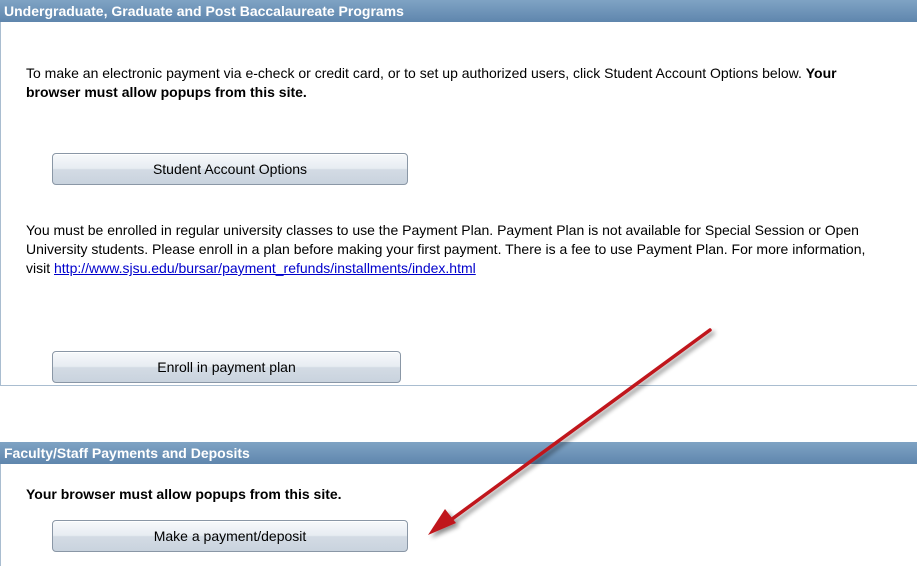 This screenshot has height=566, width=917. Describe the element at coordinates (127, 453) in the screenshot. I see `section-title-faculty: Faculty/Staff Payments and Deposits` at that location.